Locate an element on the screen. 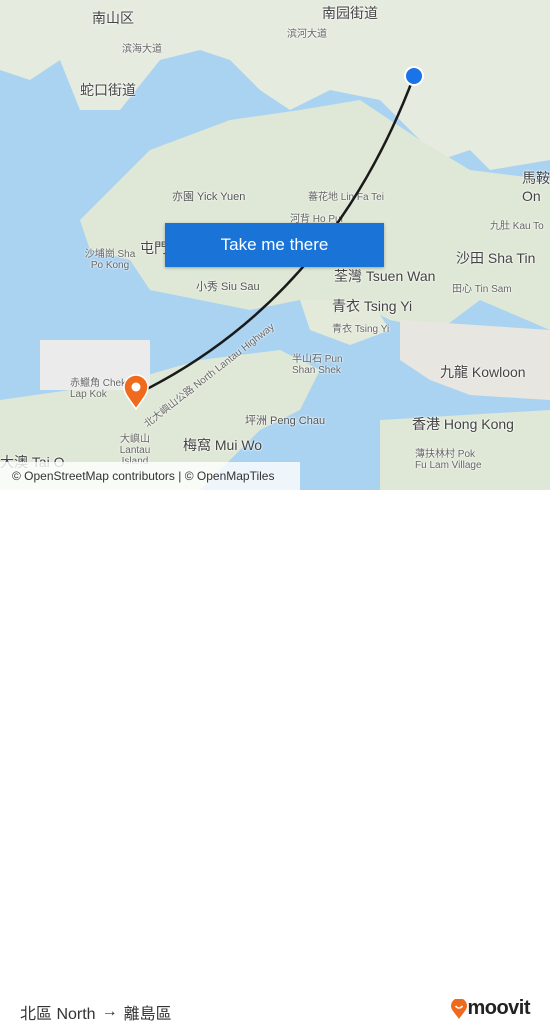 The image size is (550, 1024). destination-name: 離島區 is located at coordinates (147, 1014).